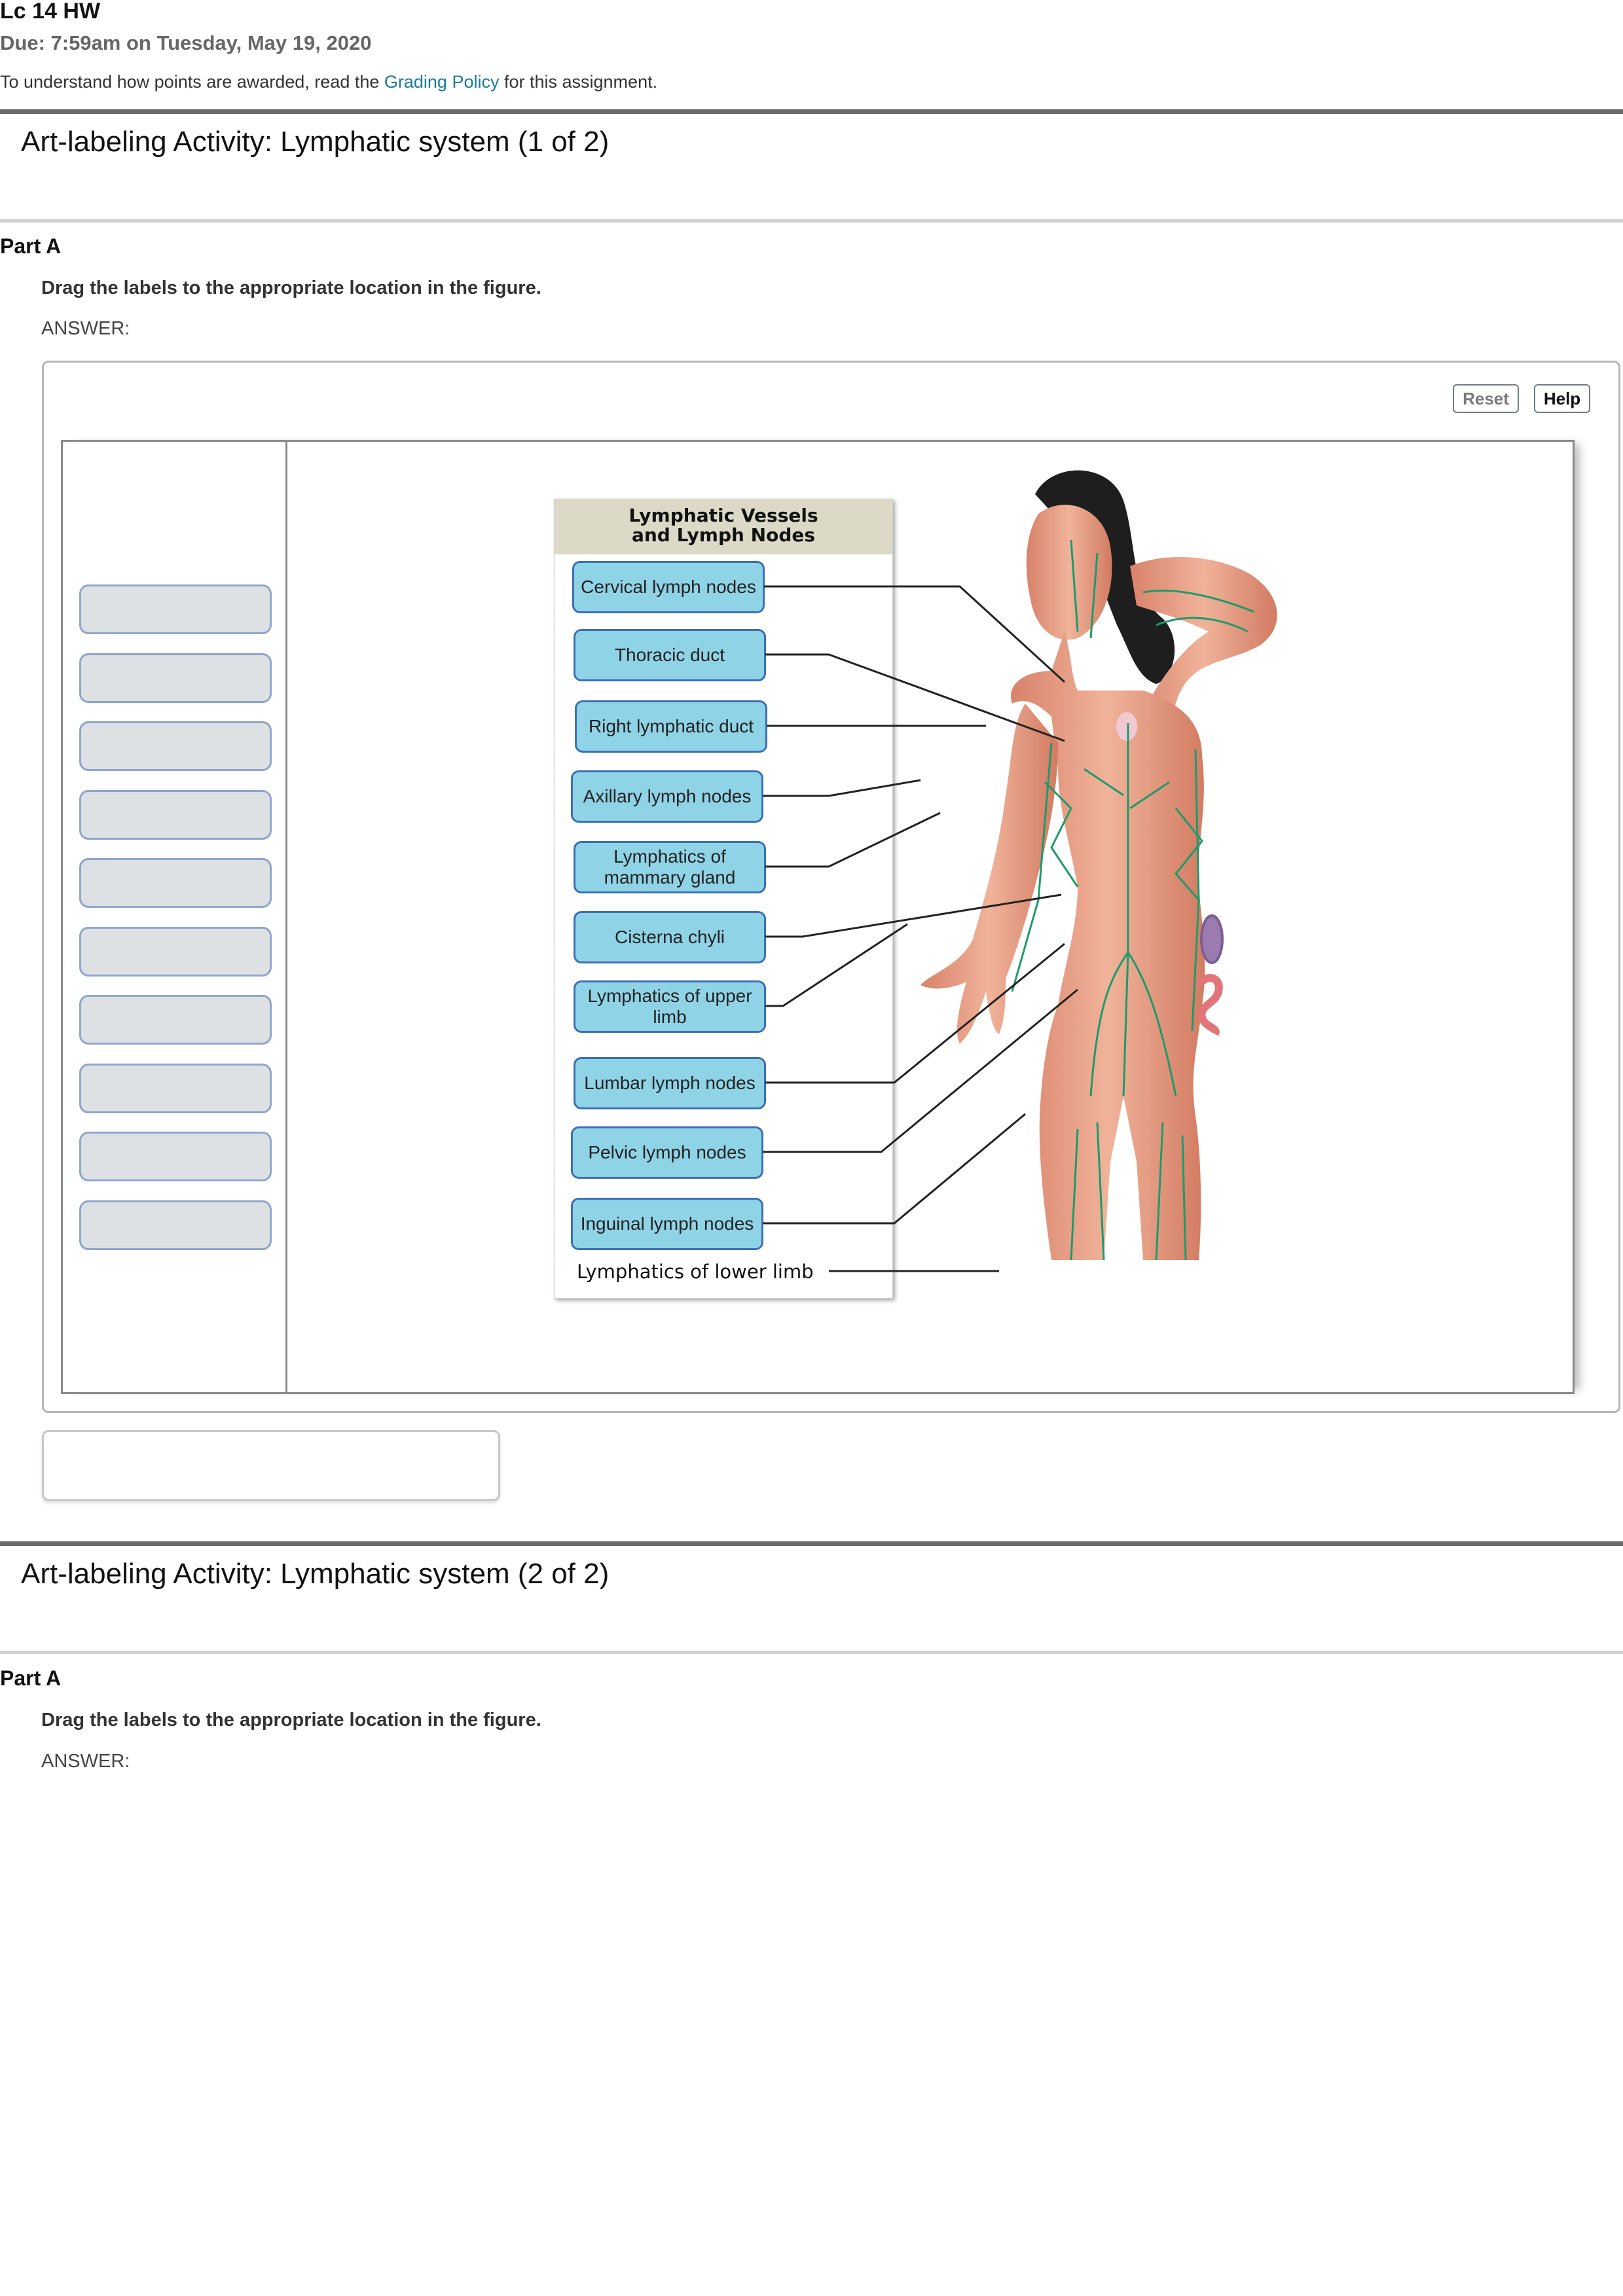 The image size is (1623, 2296). I want to click on leader-lines, so click(920, 928).